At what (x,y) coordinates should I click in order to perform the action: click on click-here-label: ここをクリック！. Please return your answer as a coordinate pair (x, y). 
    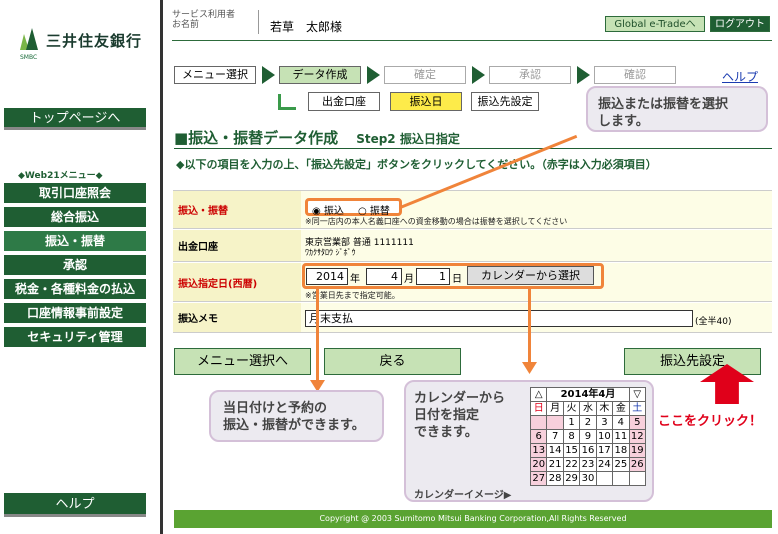
    Looking at the image, I should click on (710, 421).